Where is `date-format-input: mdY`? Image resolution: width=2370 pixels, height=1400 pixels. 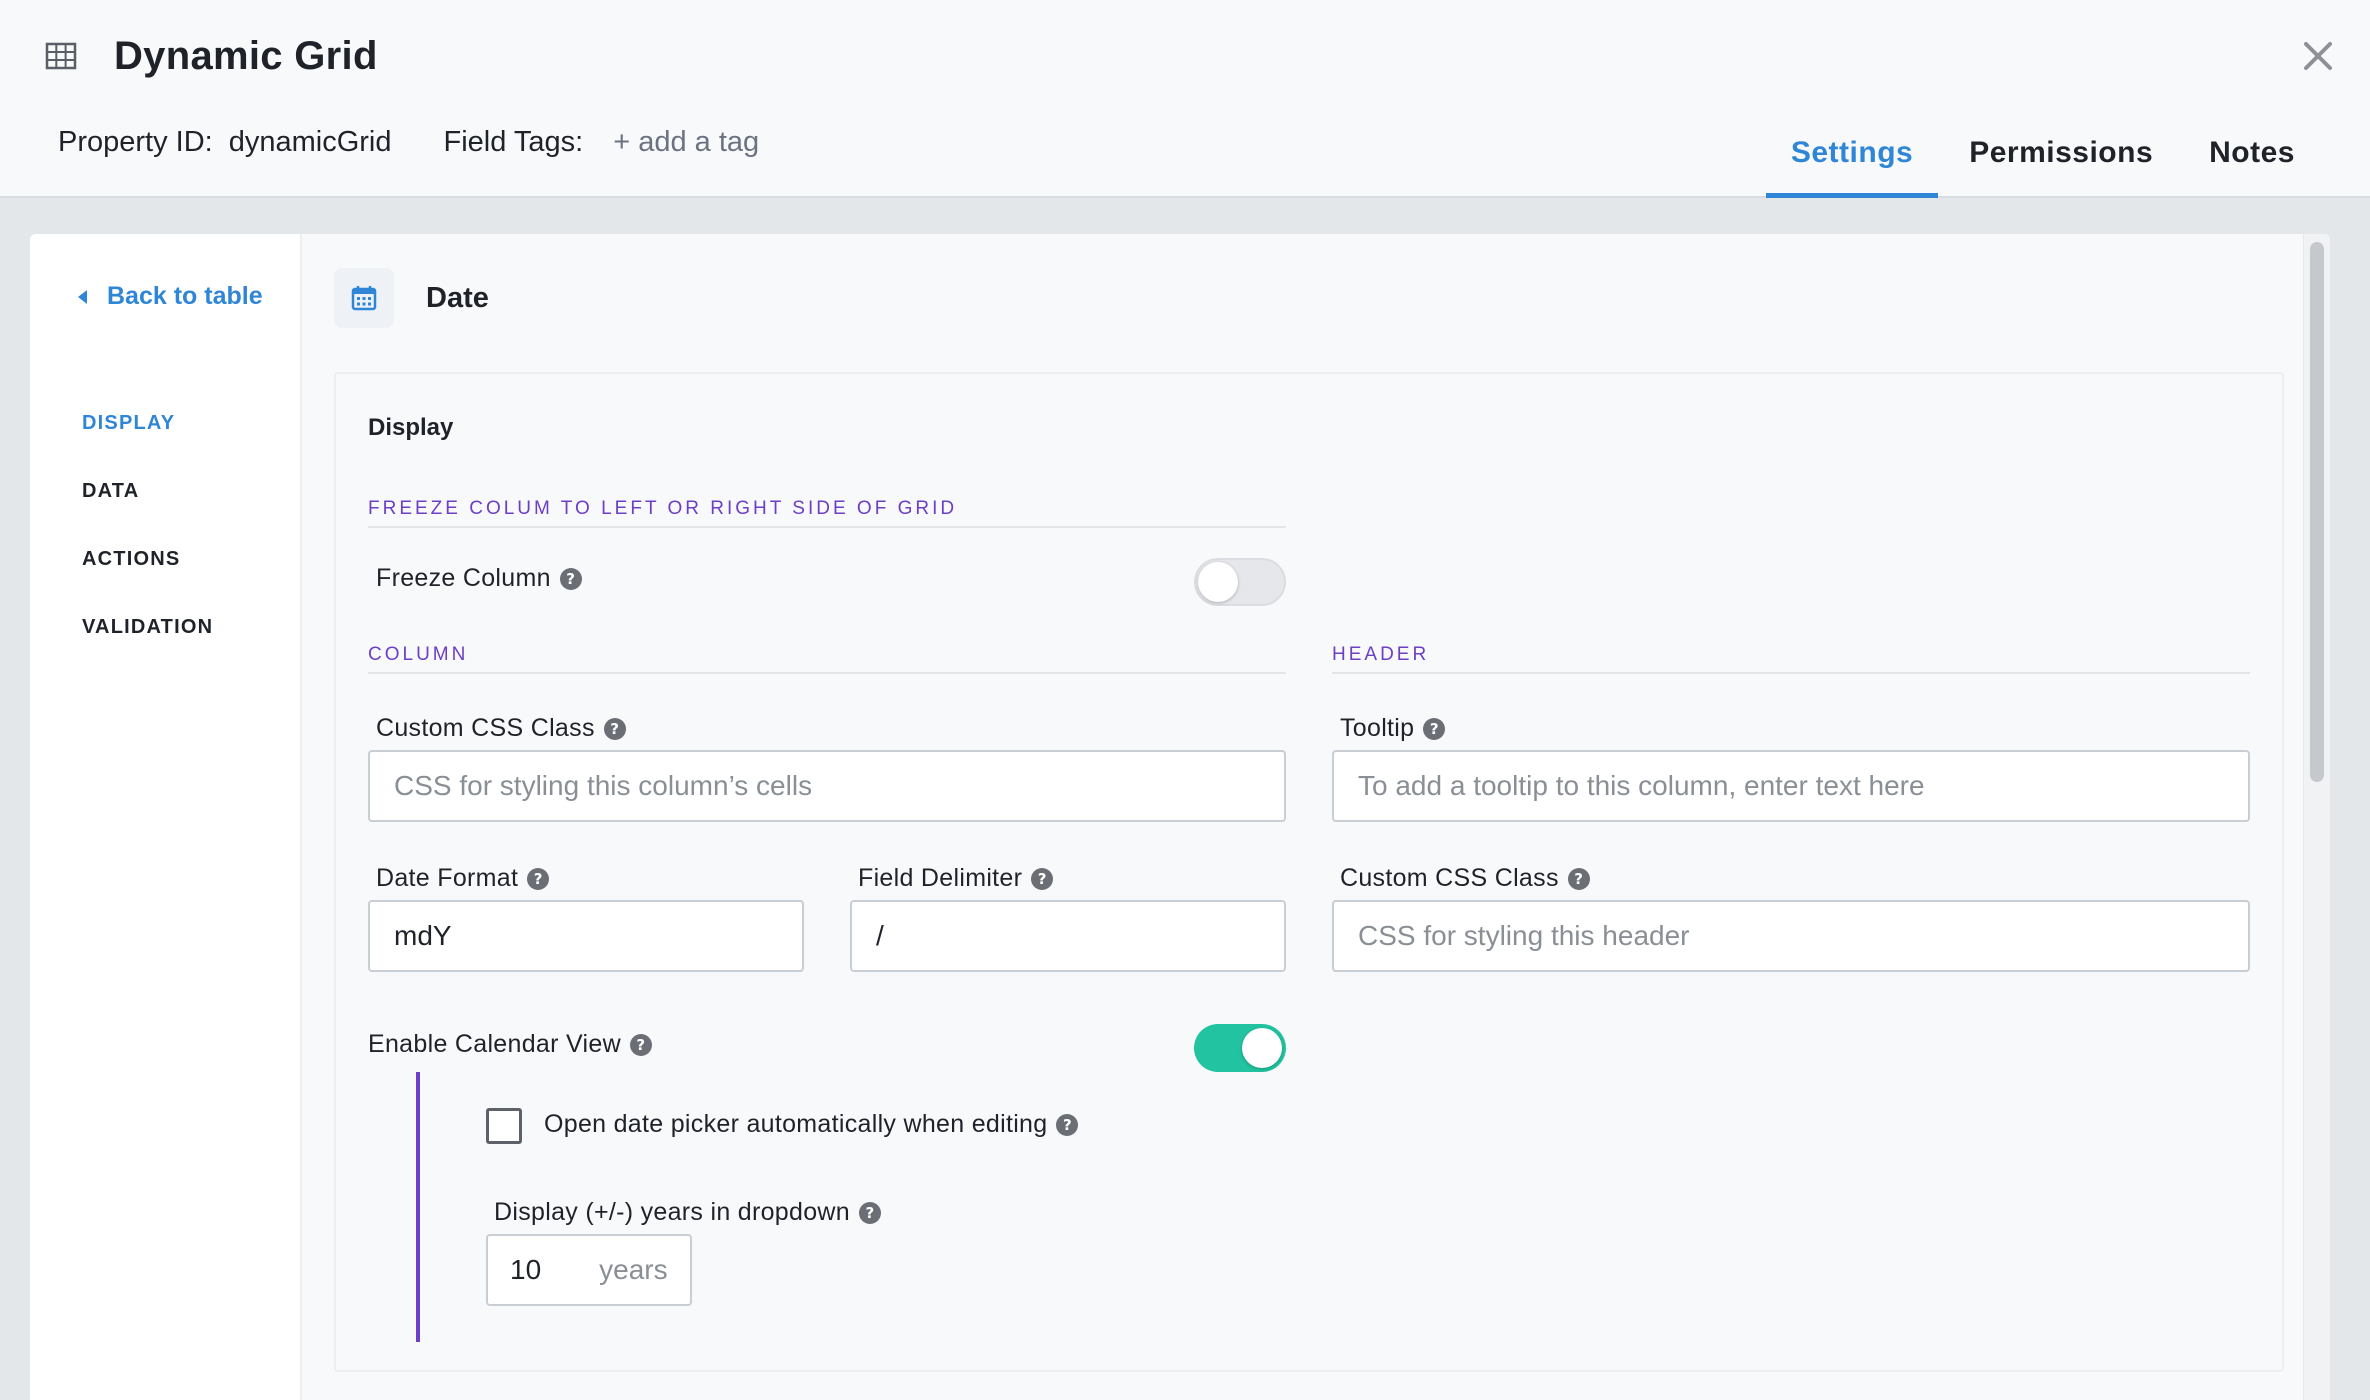
date-format-input: mdY is located at coordinates (586, 936).